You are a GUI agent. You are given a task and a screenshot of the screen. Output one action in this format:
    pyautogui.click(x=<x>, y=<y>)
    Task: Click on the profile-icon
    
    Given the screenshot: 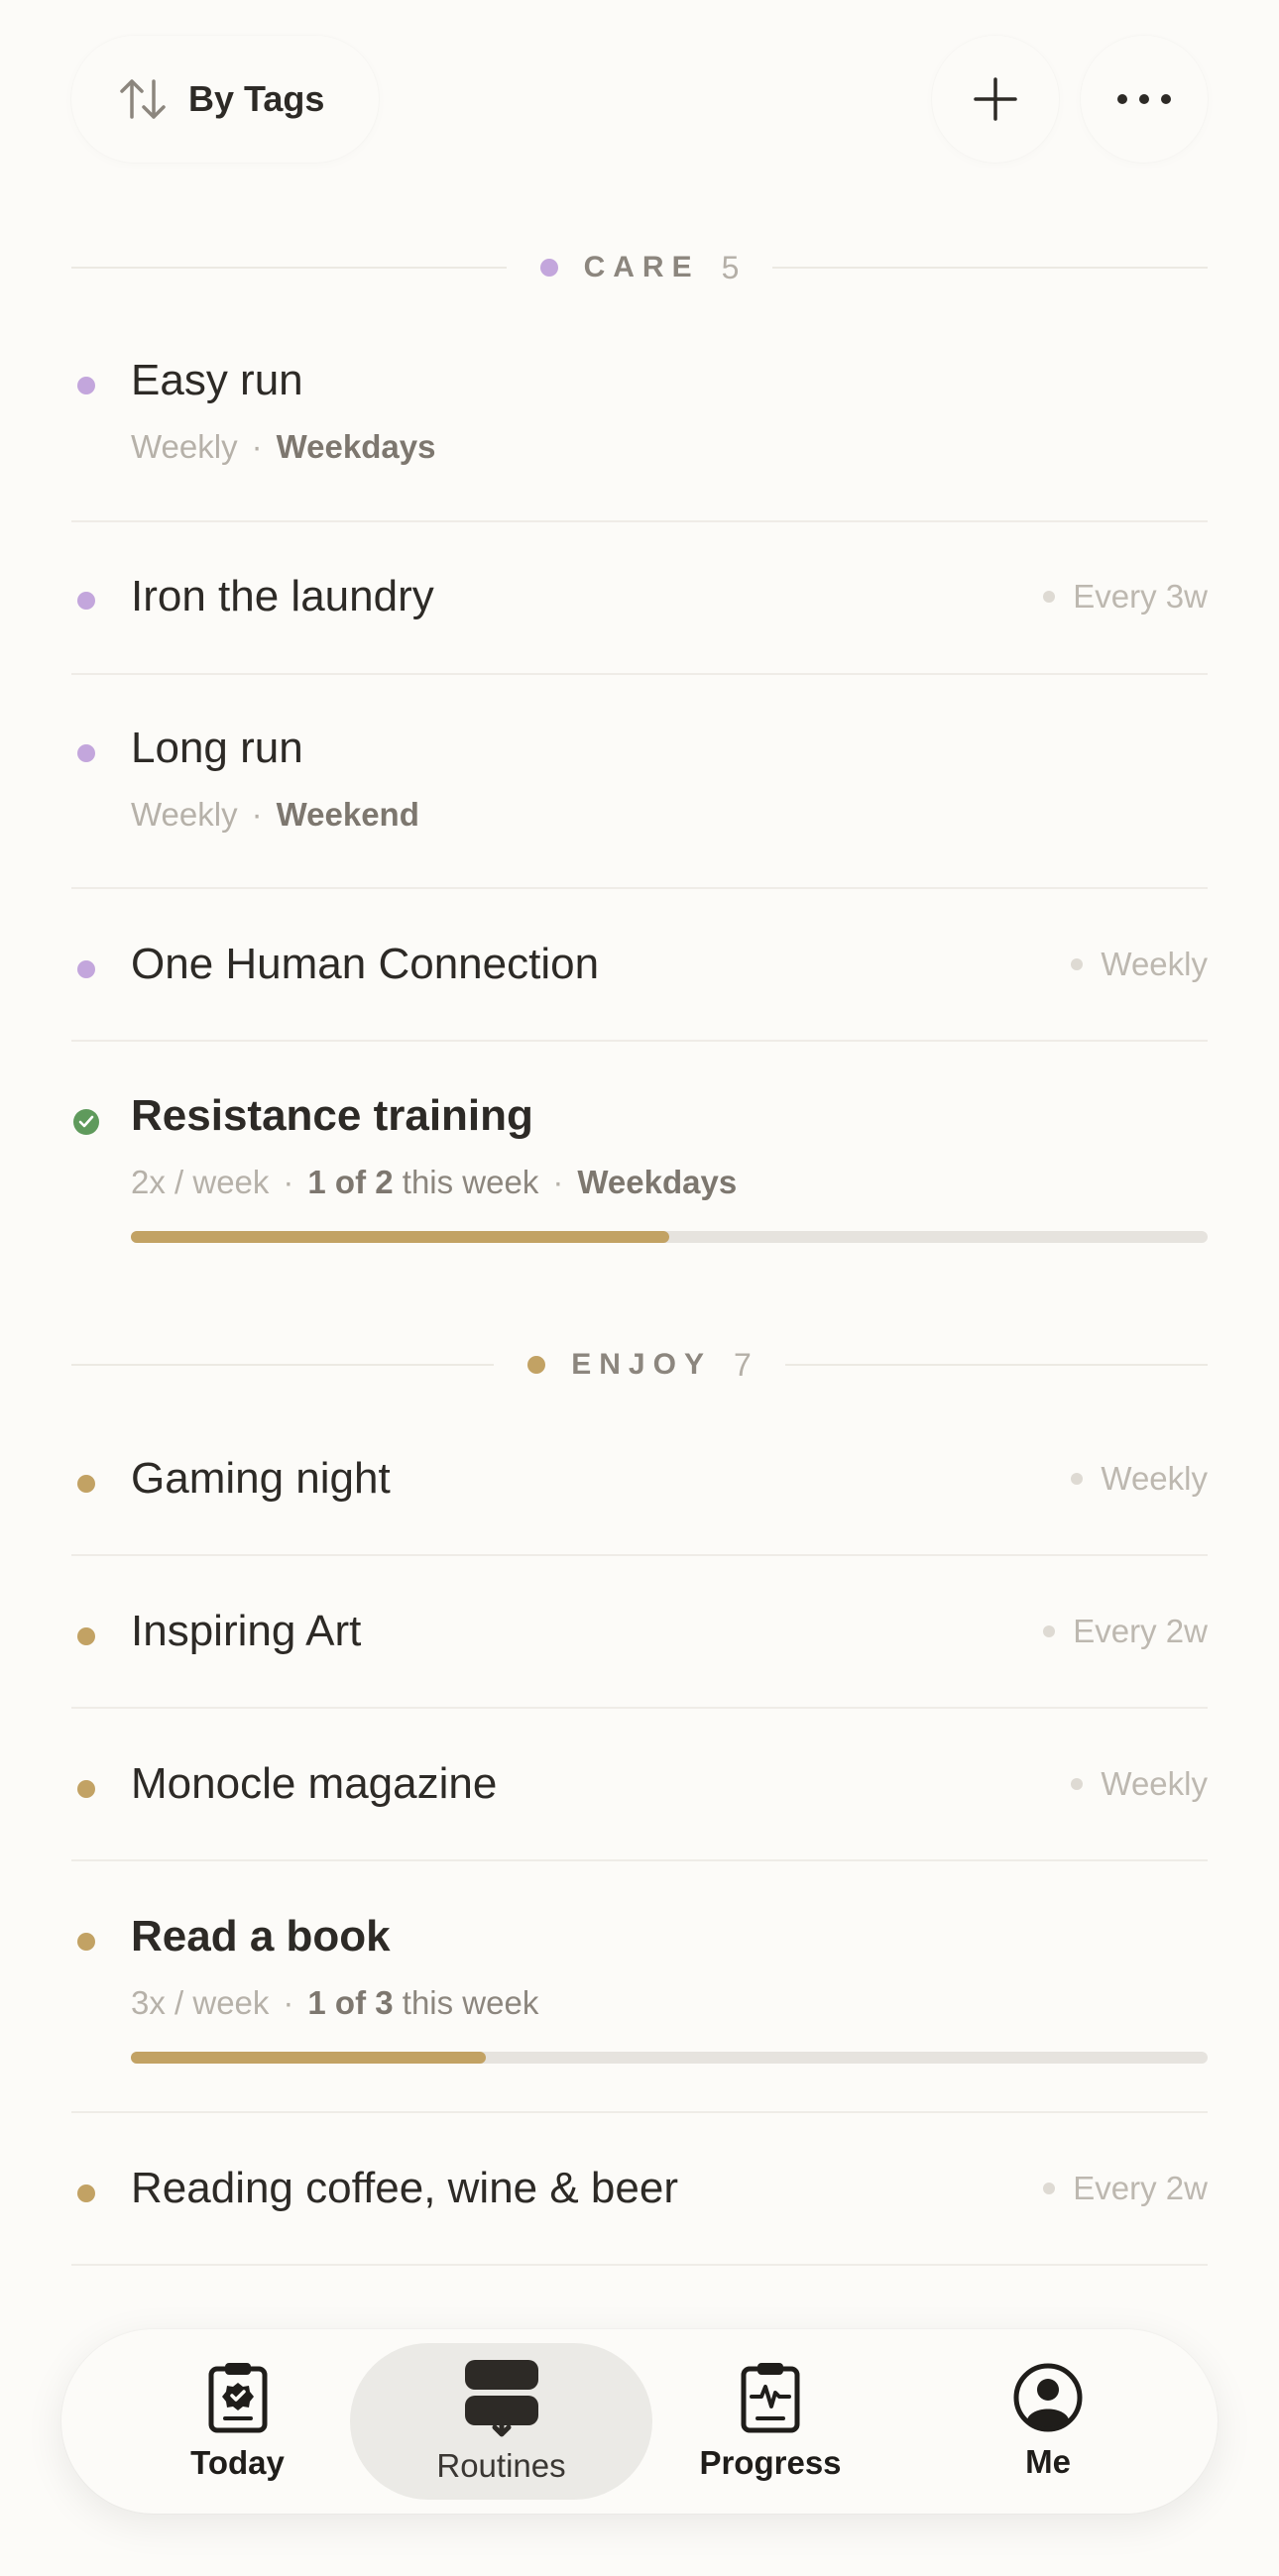 What is the action you would take?
    pyautogui.click(x=1048, y=2397)
    